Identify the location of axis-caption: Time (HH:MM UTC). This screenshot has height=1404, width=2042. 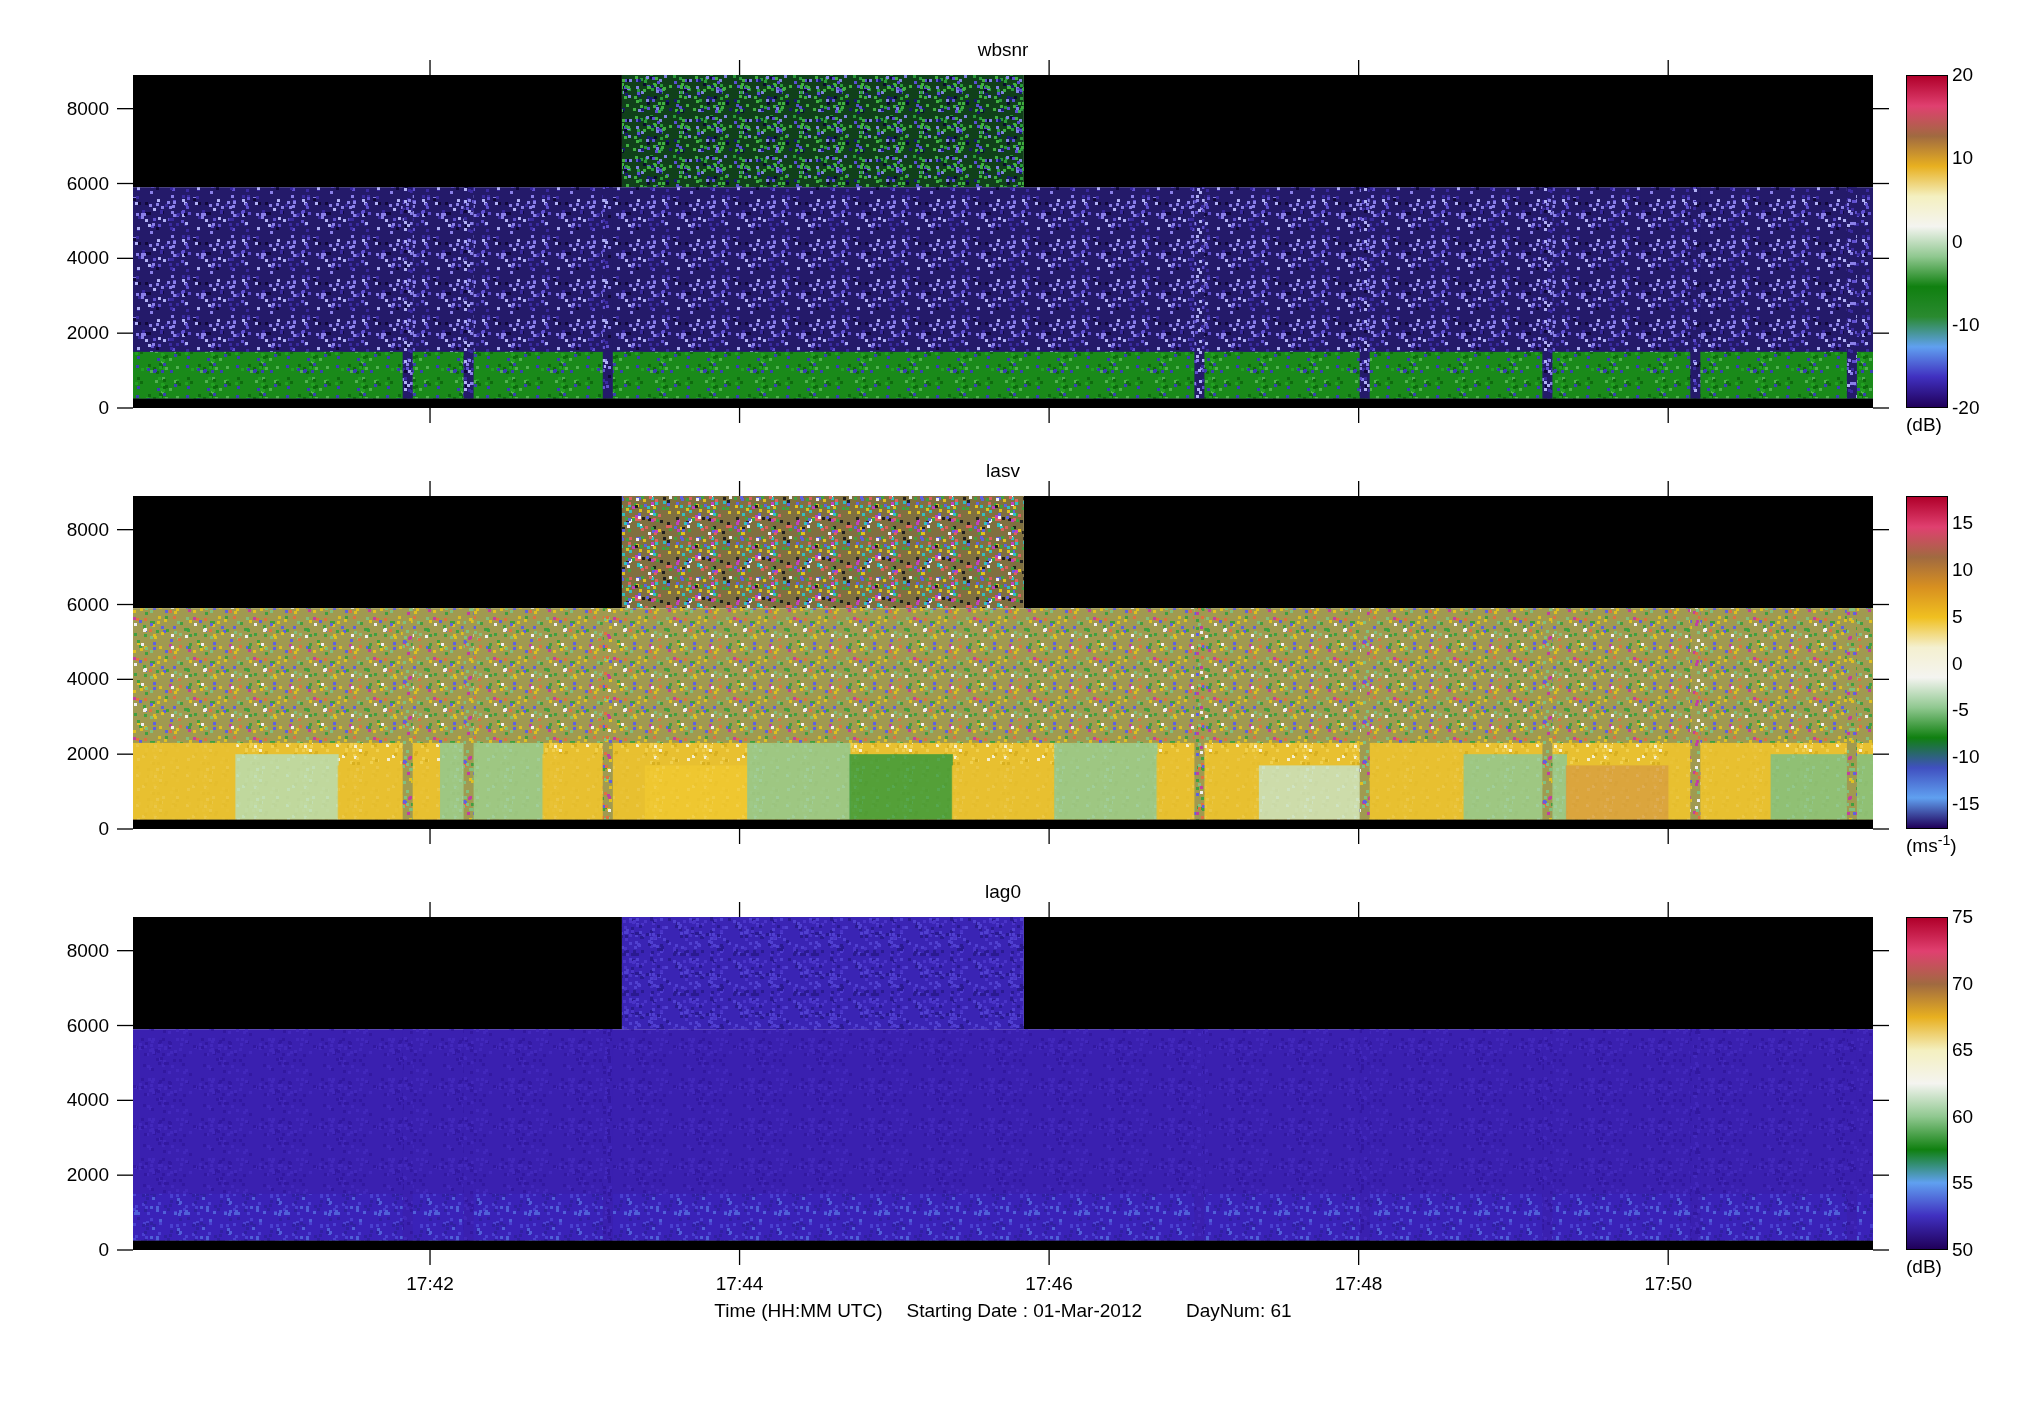
(798, 1311).